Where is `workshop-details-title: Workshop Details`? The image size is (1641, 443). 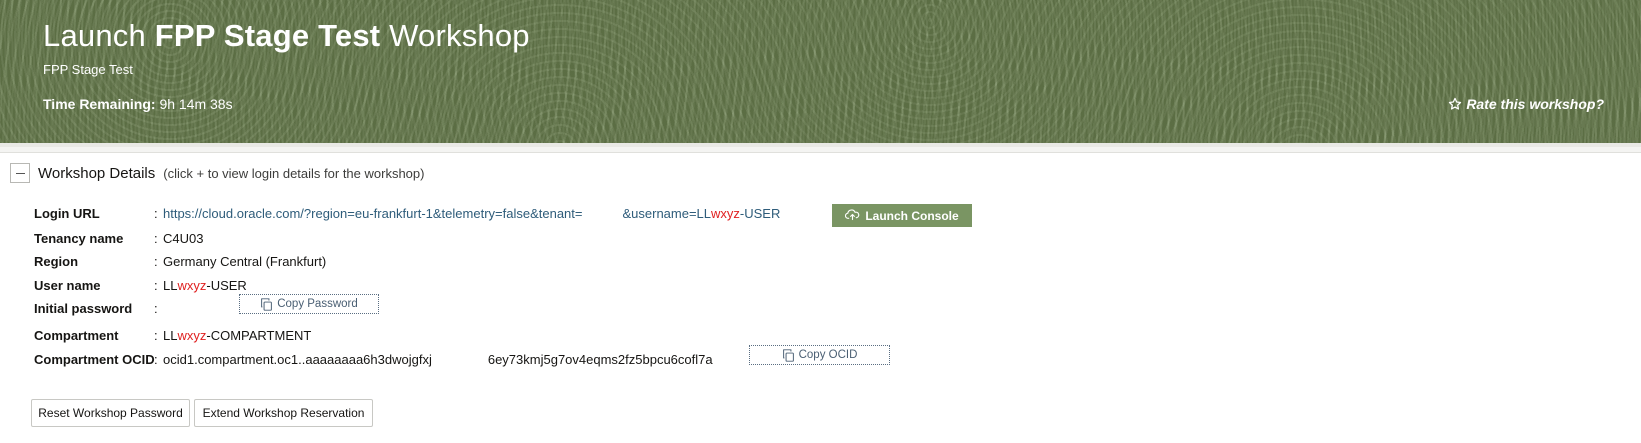
workshop-details-title: Workshop Details is located at coordinates (97, 173).